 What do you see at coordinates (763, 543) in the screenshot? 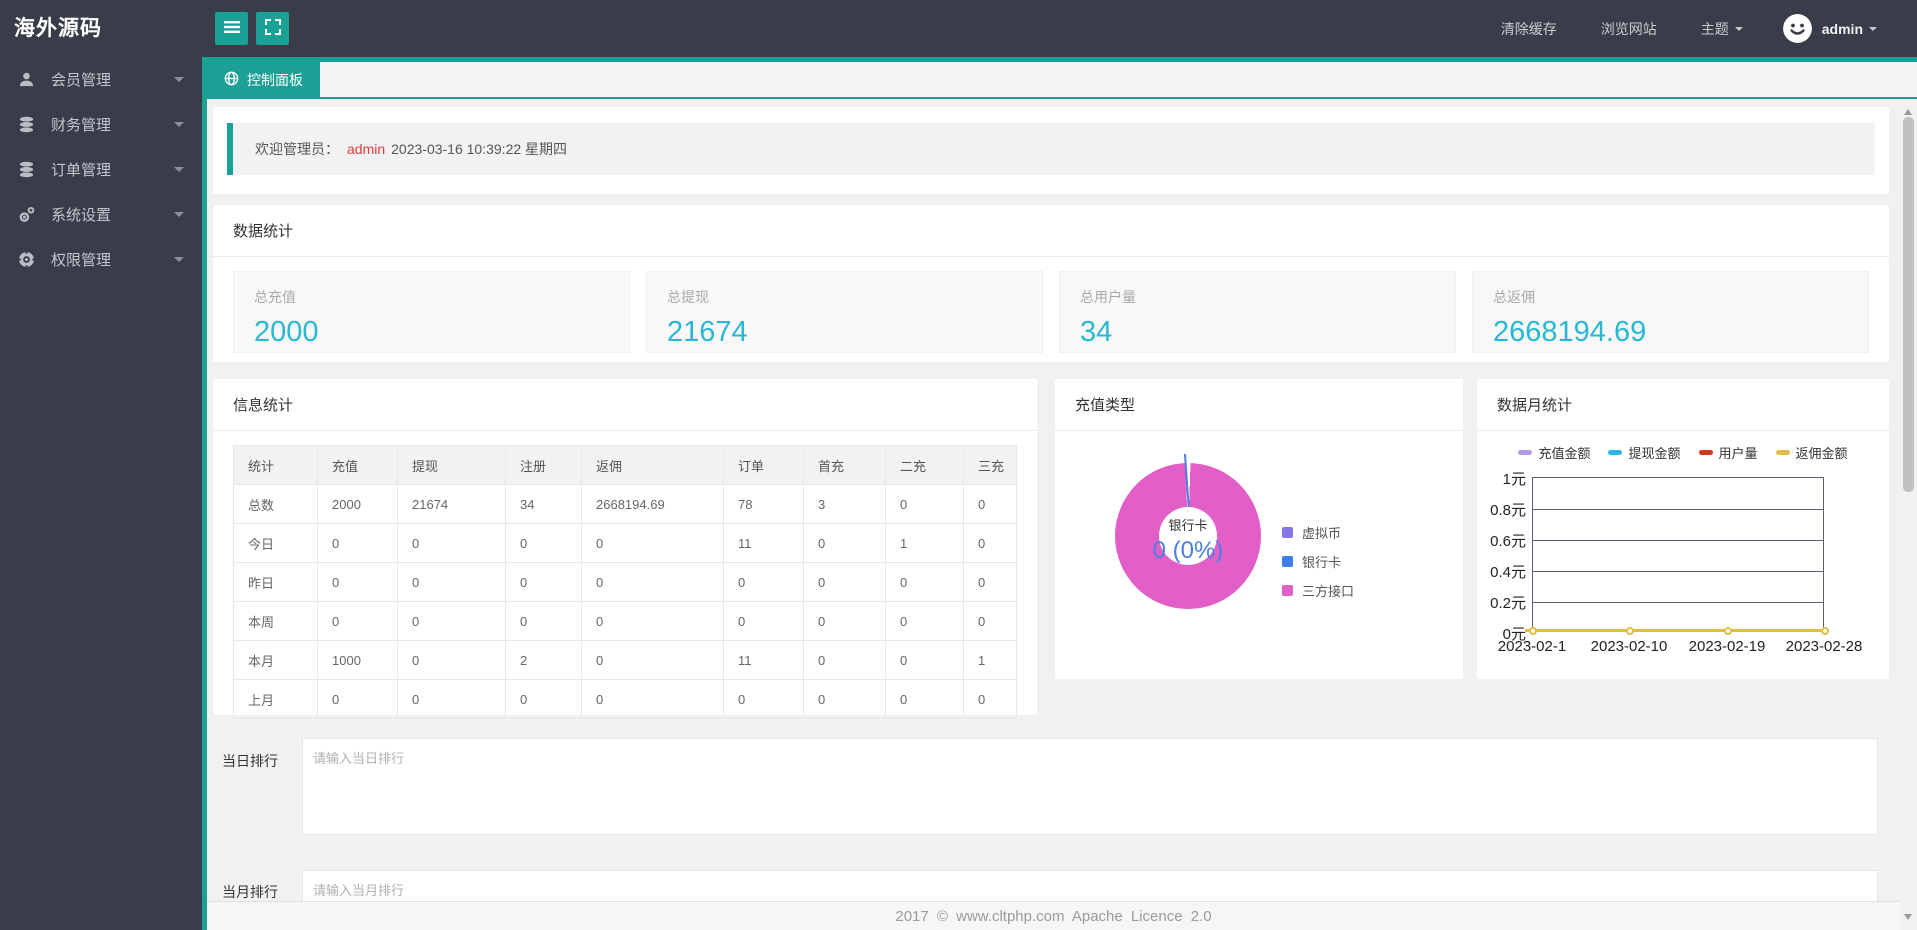
I see `table-cell: 11` at bounding box center [763, 543].